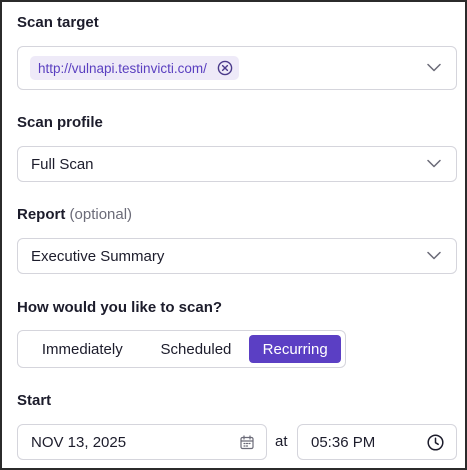 The image size is (467, 470). I want to click on calendar-icon, so click(247, 442).